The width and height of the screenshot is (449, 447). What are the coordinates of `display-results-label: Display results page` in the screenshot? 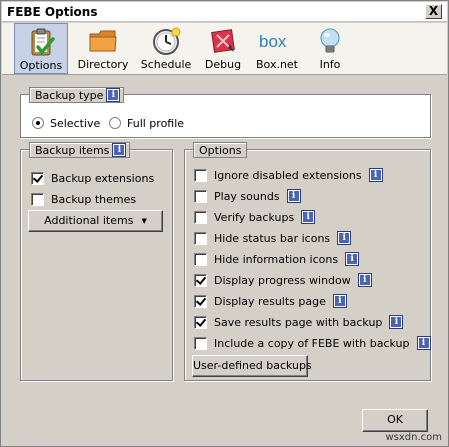 It's located at (270, 301).